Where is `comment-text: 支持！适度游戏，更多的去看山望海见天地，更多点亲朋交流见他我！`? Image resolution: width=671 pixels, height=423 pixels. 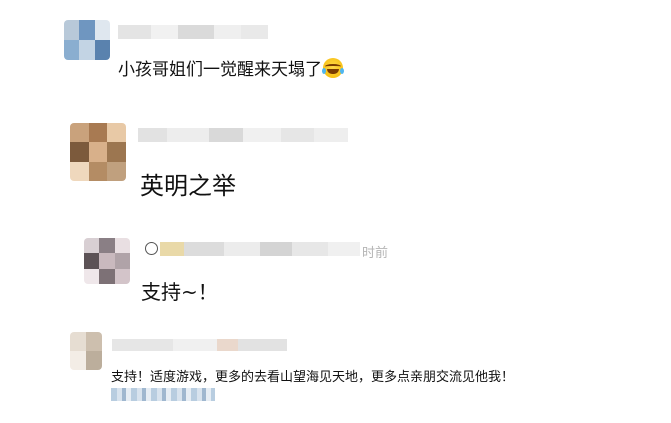
comment-text: 支持！适度游戏，更多的去看山望海见天地，更多点亲朋交流见他我！ is located at coordinates (313, 377).